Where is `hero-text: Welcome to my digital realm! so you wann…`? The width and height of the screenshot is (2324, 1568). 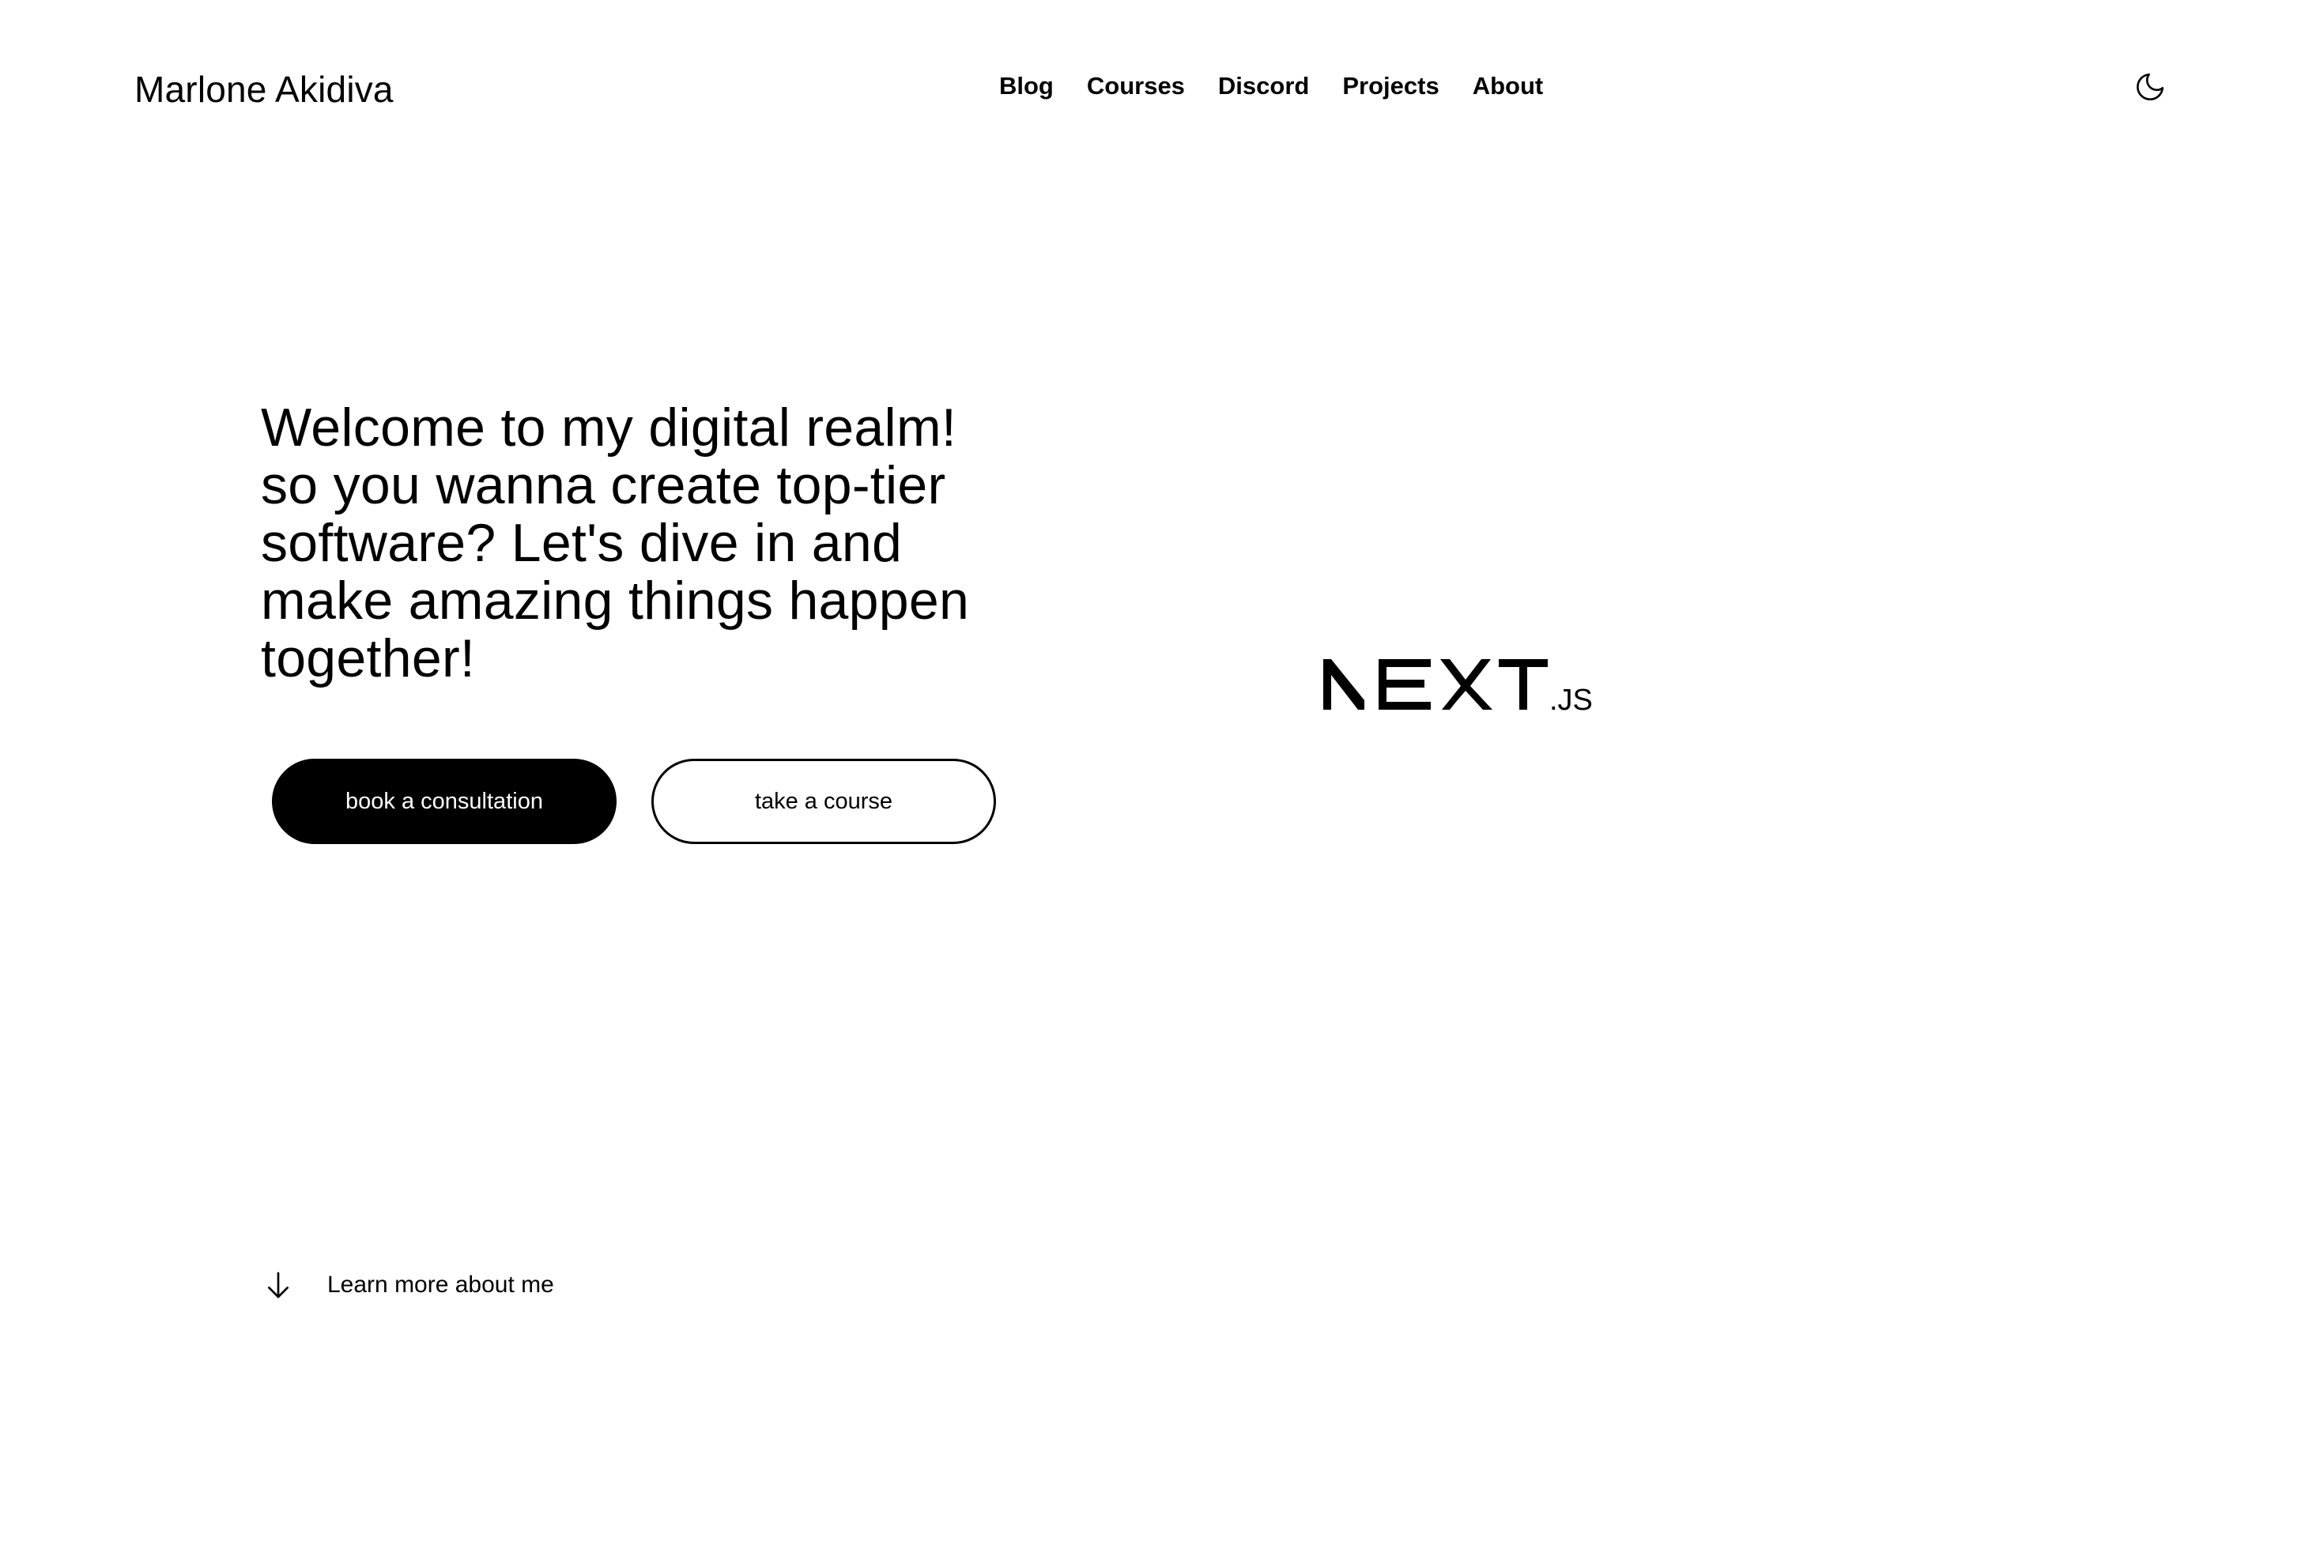
hero-text: Welcome to my digital realm! so you wann… is located at coordinates (615, 543).